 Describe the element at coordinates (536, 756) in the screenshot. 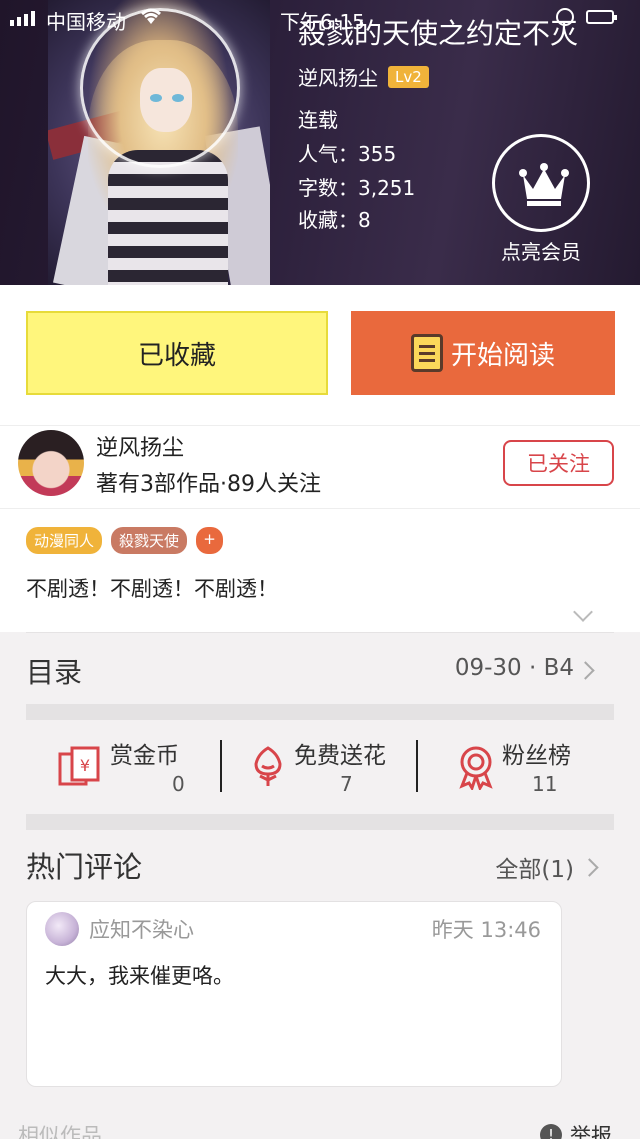

I see `fan-ranking-label: 粉丝榜` at that location.